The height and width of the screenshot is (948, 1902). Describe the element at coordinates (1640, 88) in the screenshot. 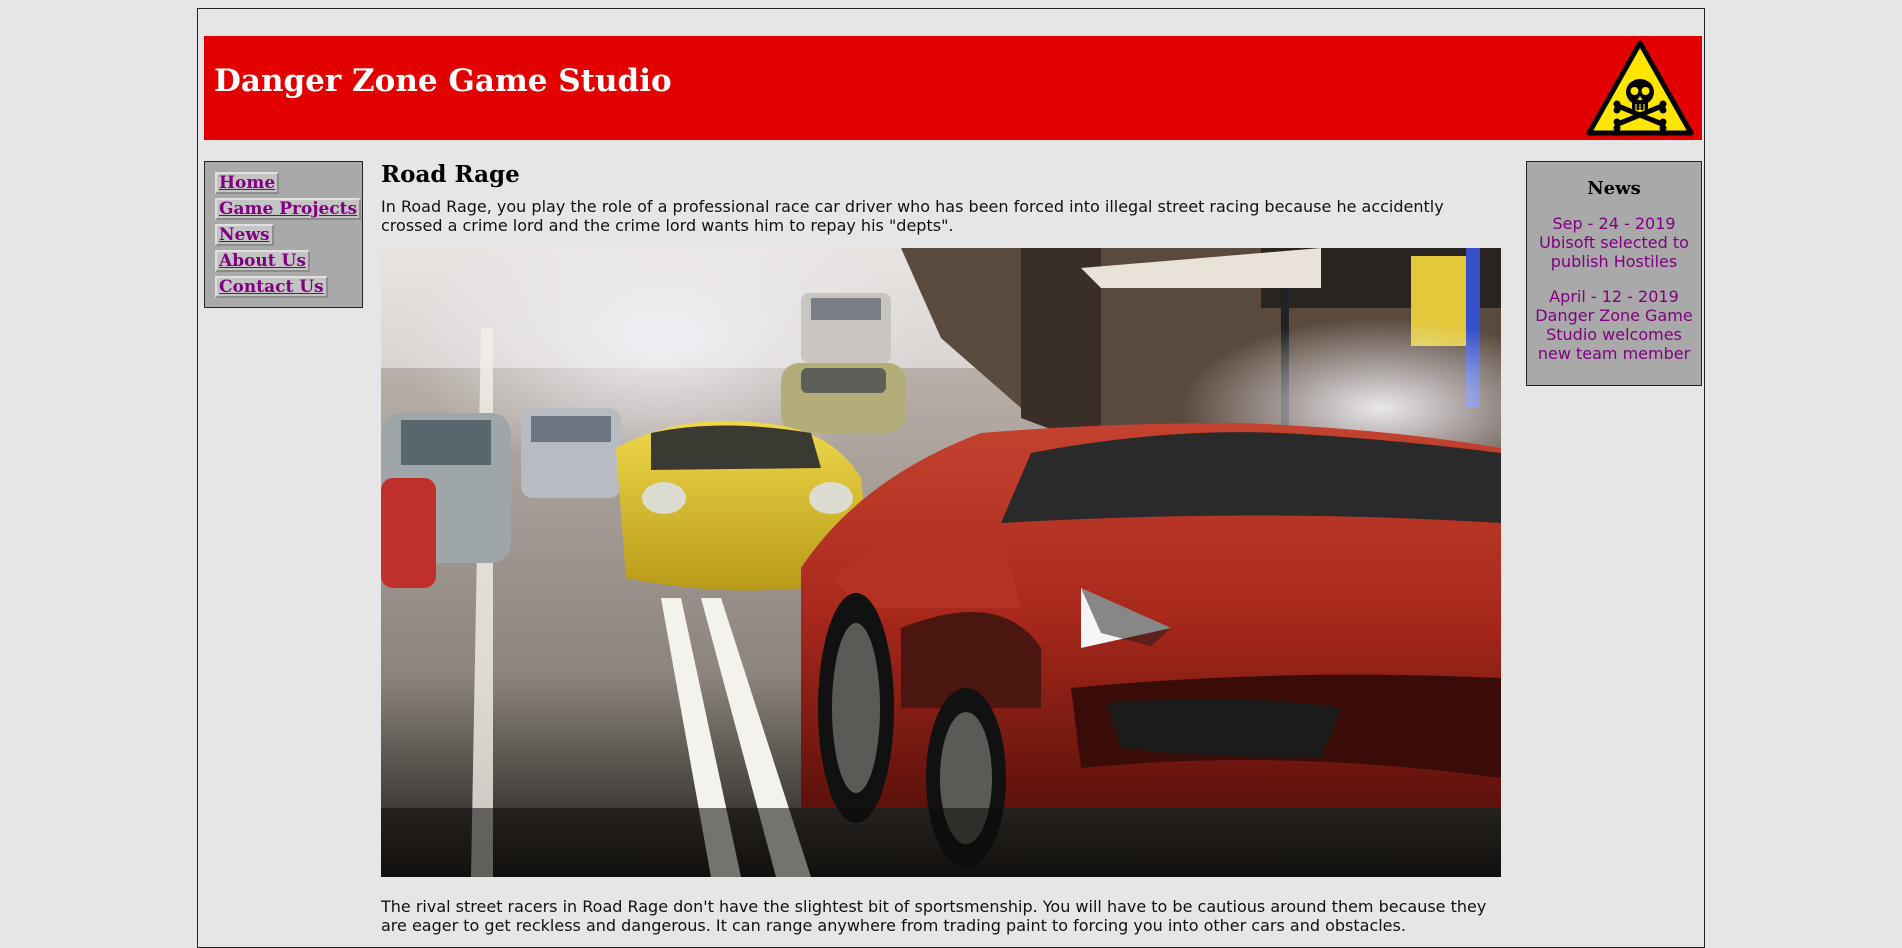

I see `skull-crossbones-warning-icon` at that location.